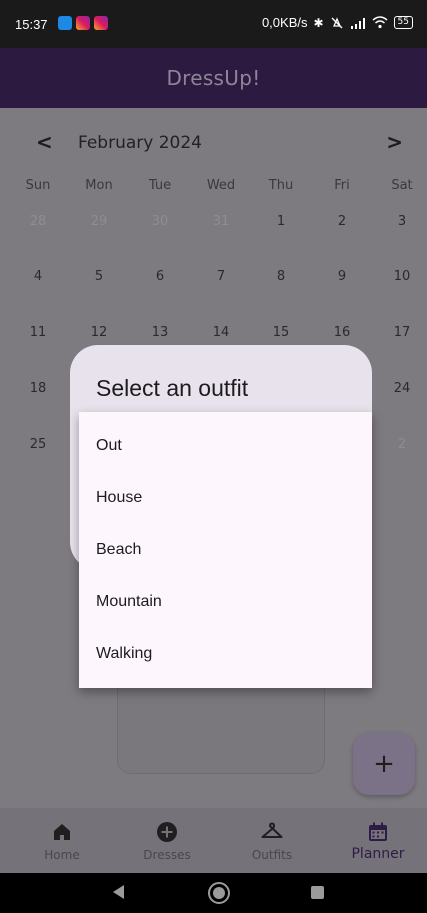 The height and width of the screenshot is (913, 427). Describe the element at coordinates (160, 221) in the screenshot. I see `calendar-day: 30` at that location.